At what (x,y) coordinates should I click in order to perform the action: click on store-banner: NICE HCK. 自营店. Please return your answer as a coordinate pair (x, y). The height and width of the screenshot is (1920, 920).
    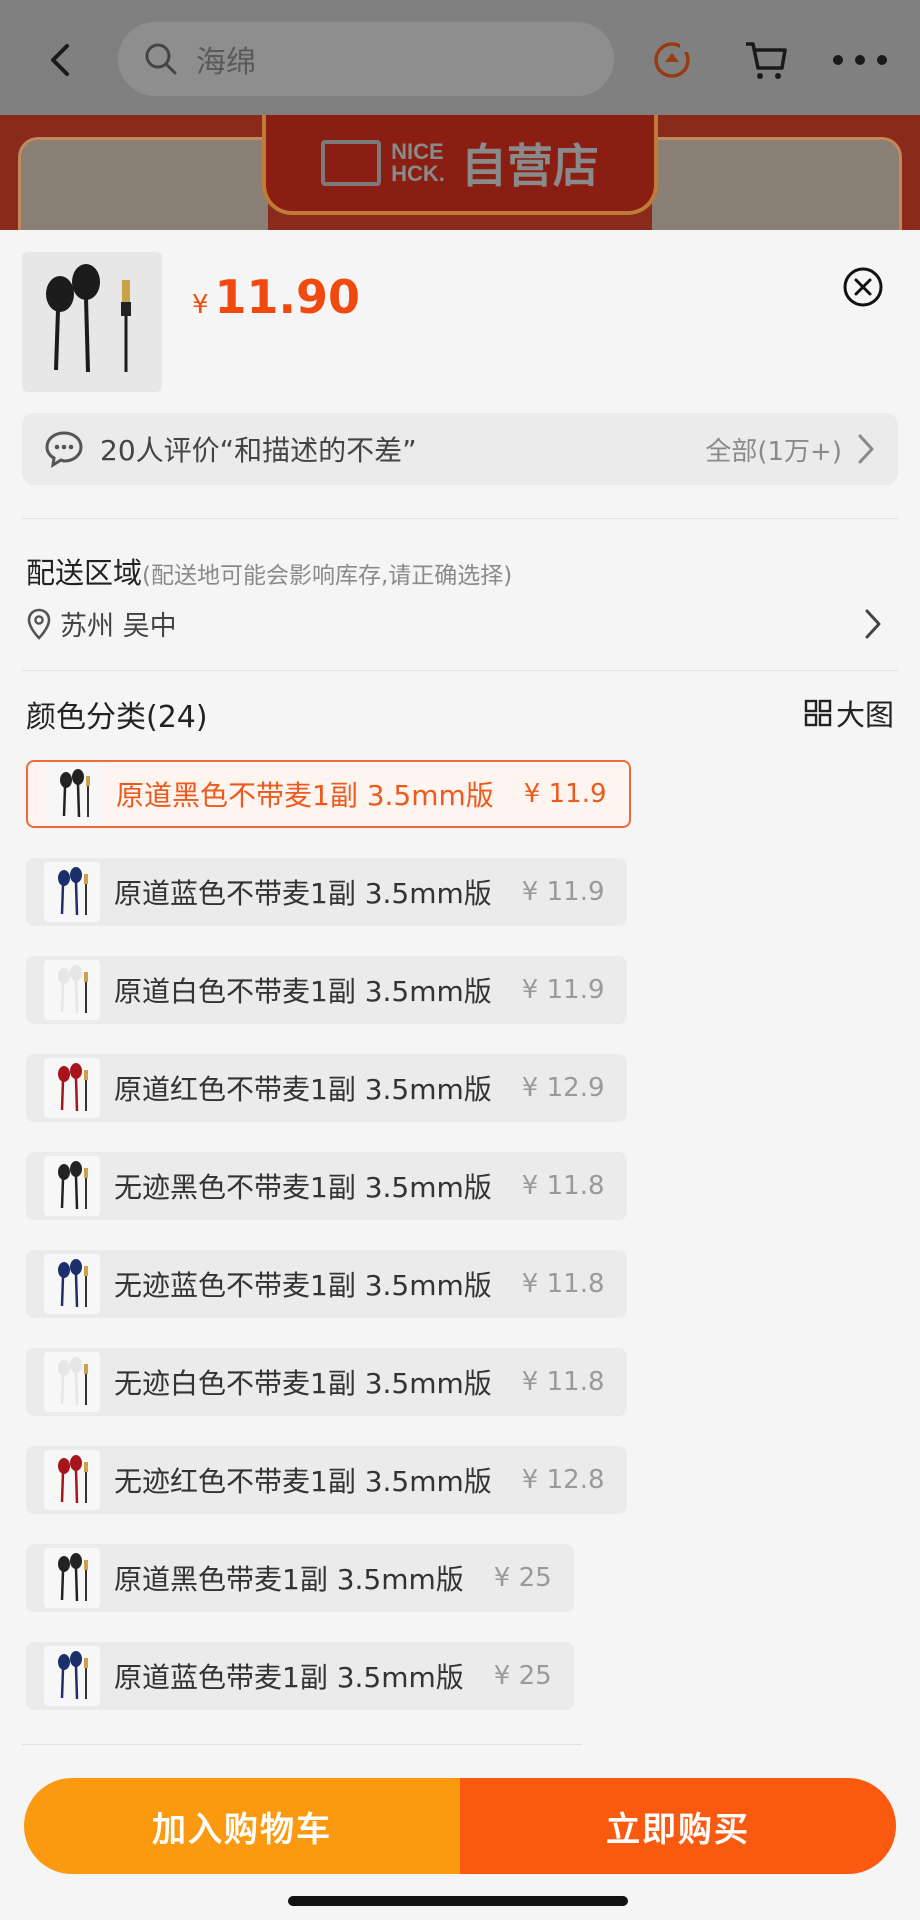
    Looking at the image, I should click on (460, 176).